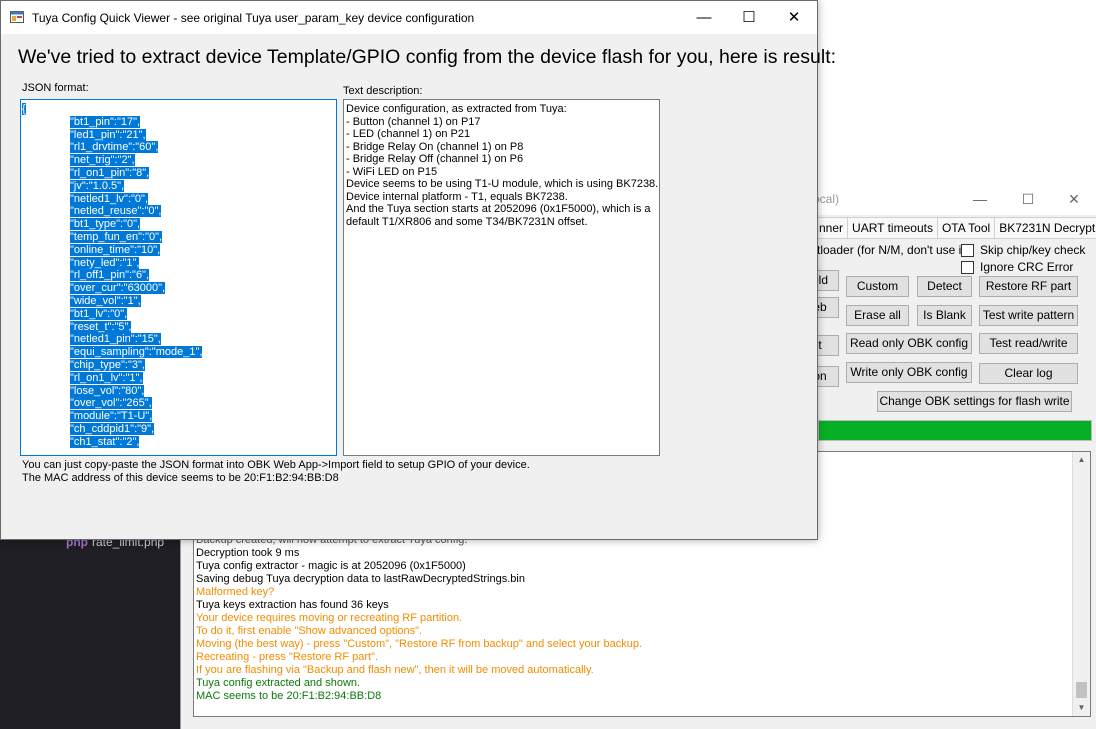  What do you see at coordinates (1081, 708) in the screenshot?
I see `scroll-down-icon: ▼` at bounding box center [1081, 708].